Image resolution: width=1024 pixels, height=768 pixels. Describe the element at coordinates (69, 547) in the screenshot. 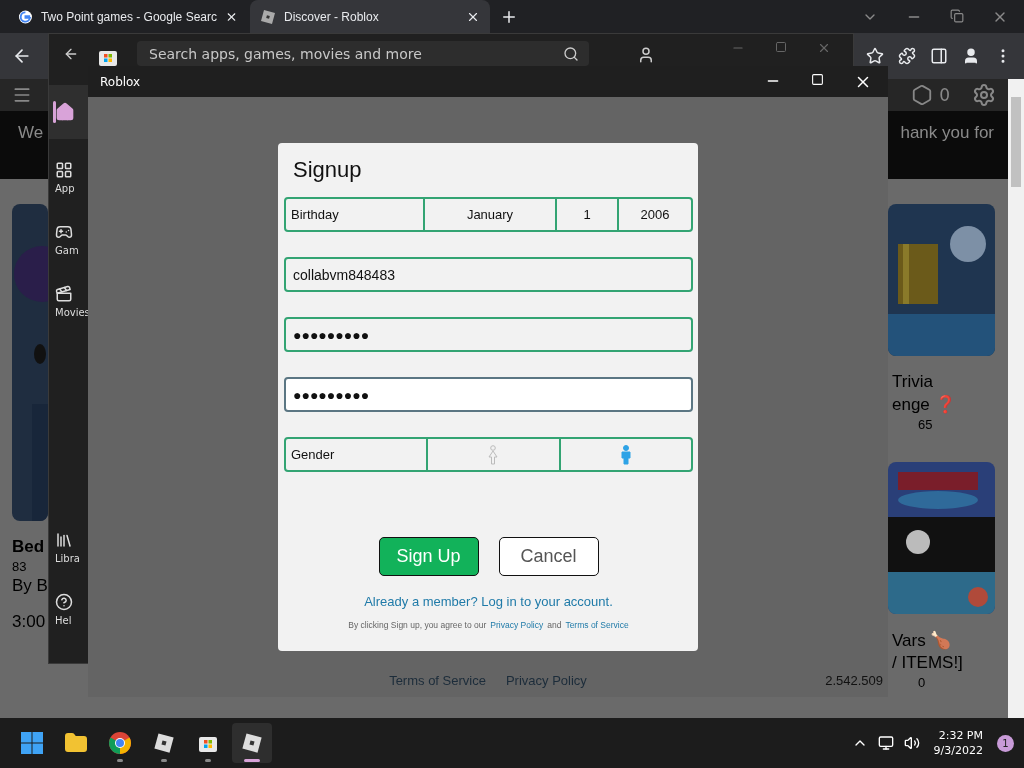

I see `nav-item: Libra` at that location.